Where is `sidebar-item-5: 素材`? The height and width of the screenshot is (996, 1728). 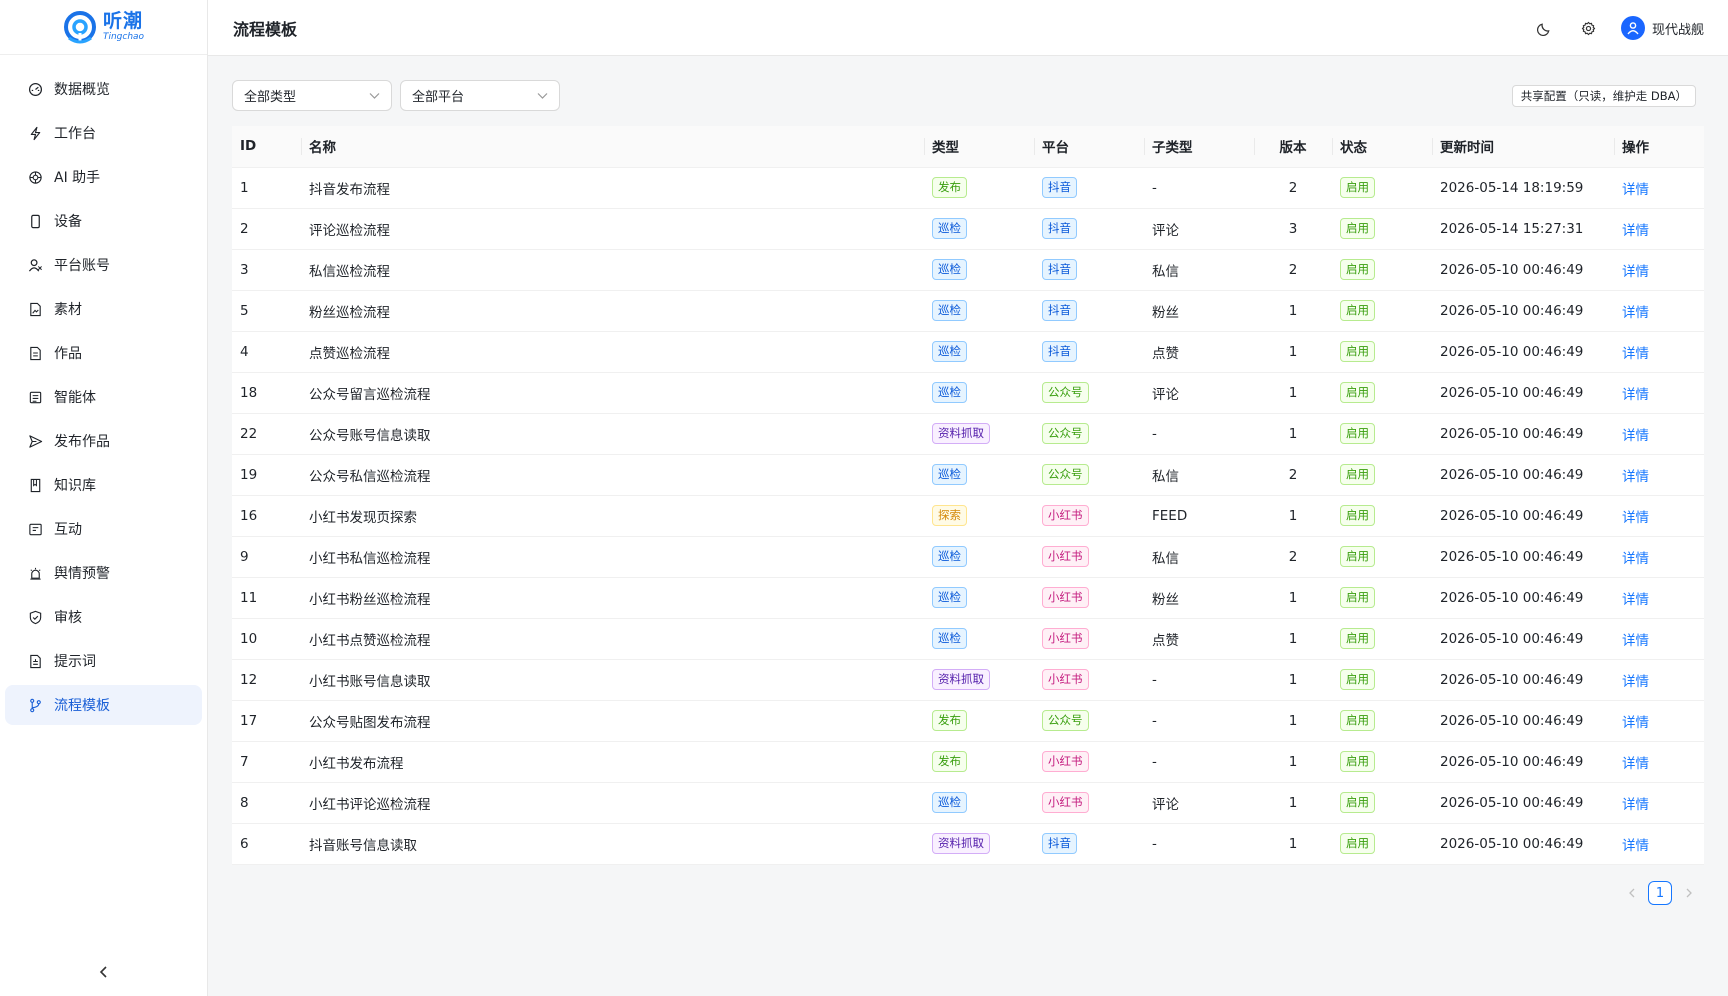 sidebar-item-5: 素材 is located at coordinates (103, 309).